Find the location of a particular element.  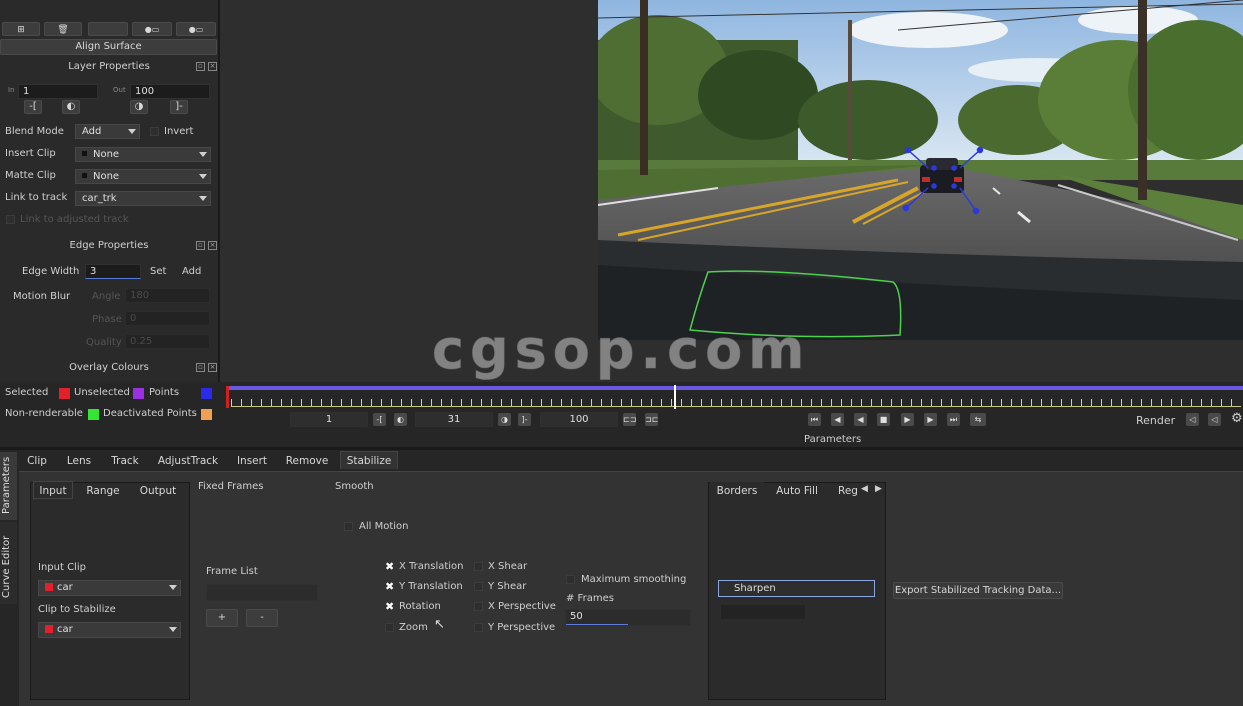

x-shear-checkbox is located at coordinates (478, 566).